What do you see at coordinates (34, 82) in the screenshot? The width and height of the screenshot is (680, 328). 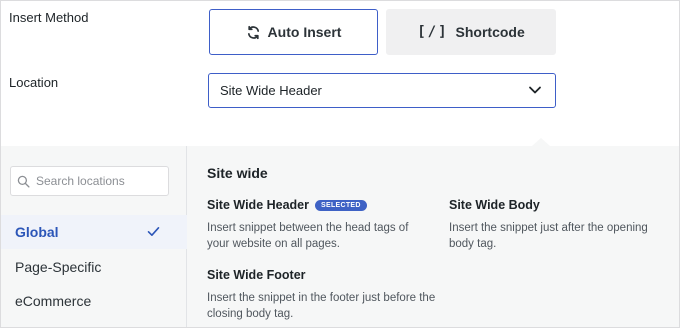 I see `location-label: Location` at bounding box center [34, 82].